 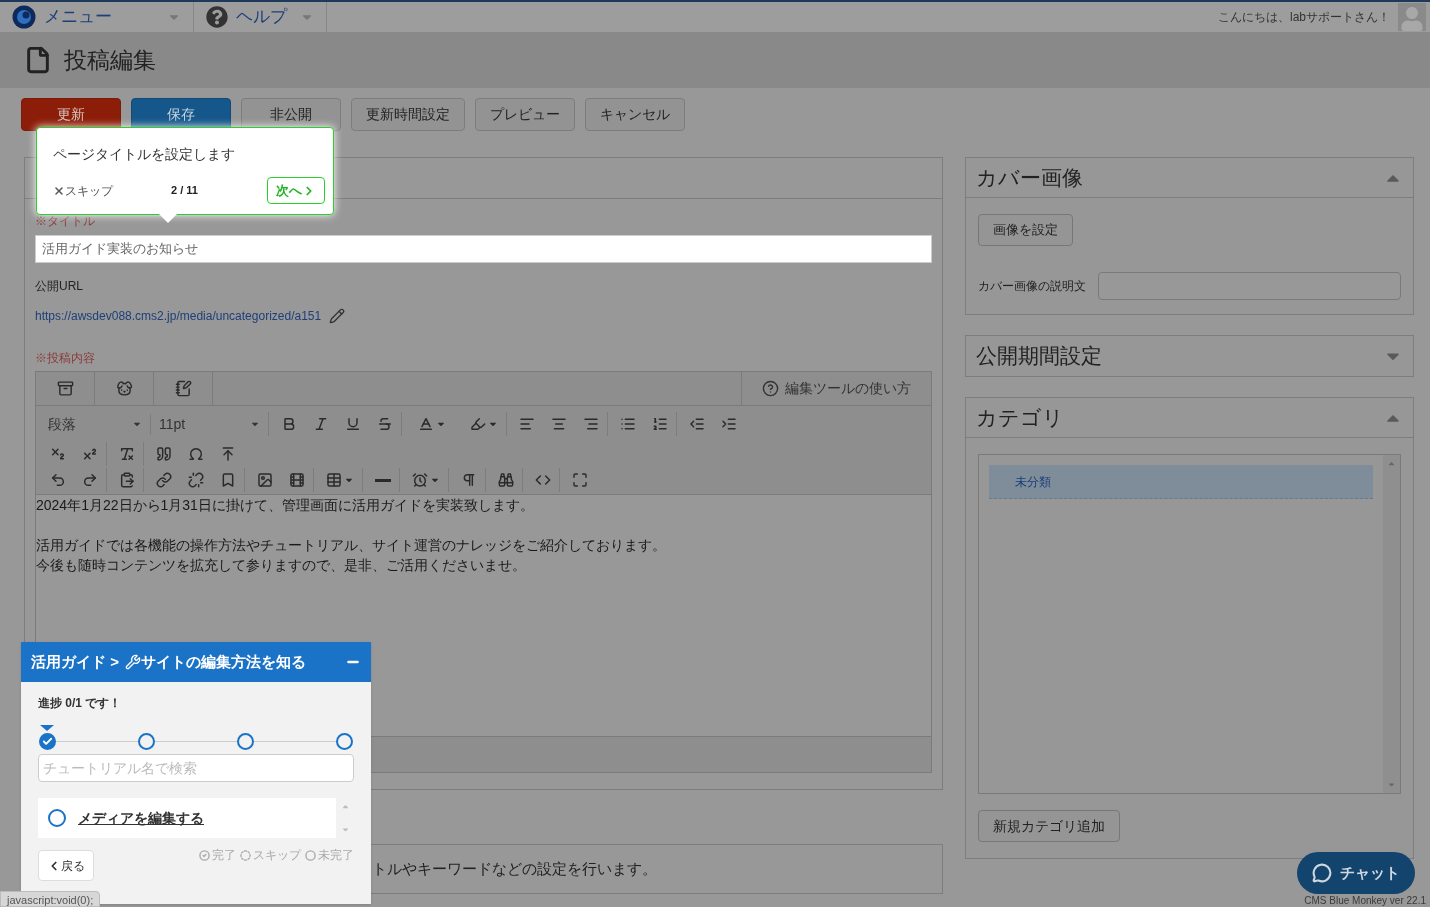 What do you see at coordinates (281, 565) in the screenshot?
I see `content-line: 今後も随時コンテンツを拡充して参りますので、是非、ご活用くださいませ。` at bounding box center [281, 565].